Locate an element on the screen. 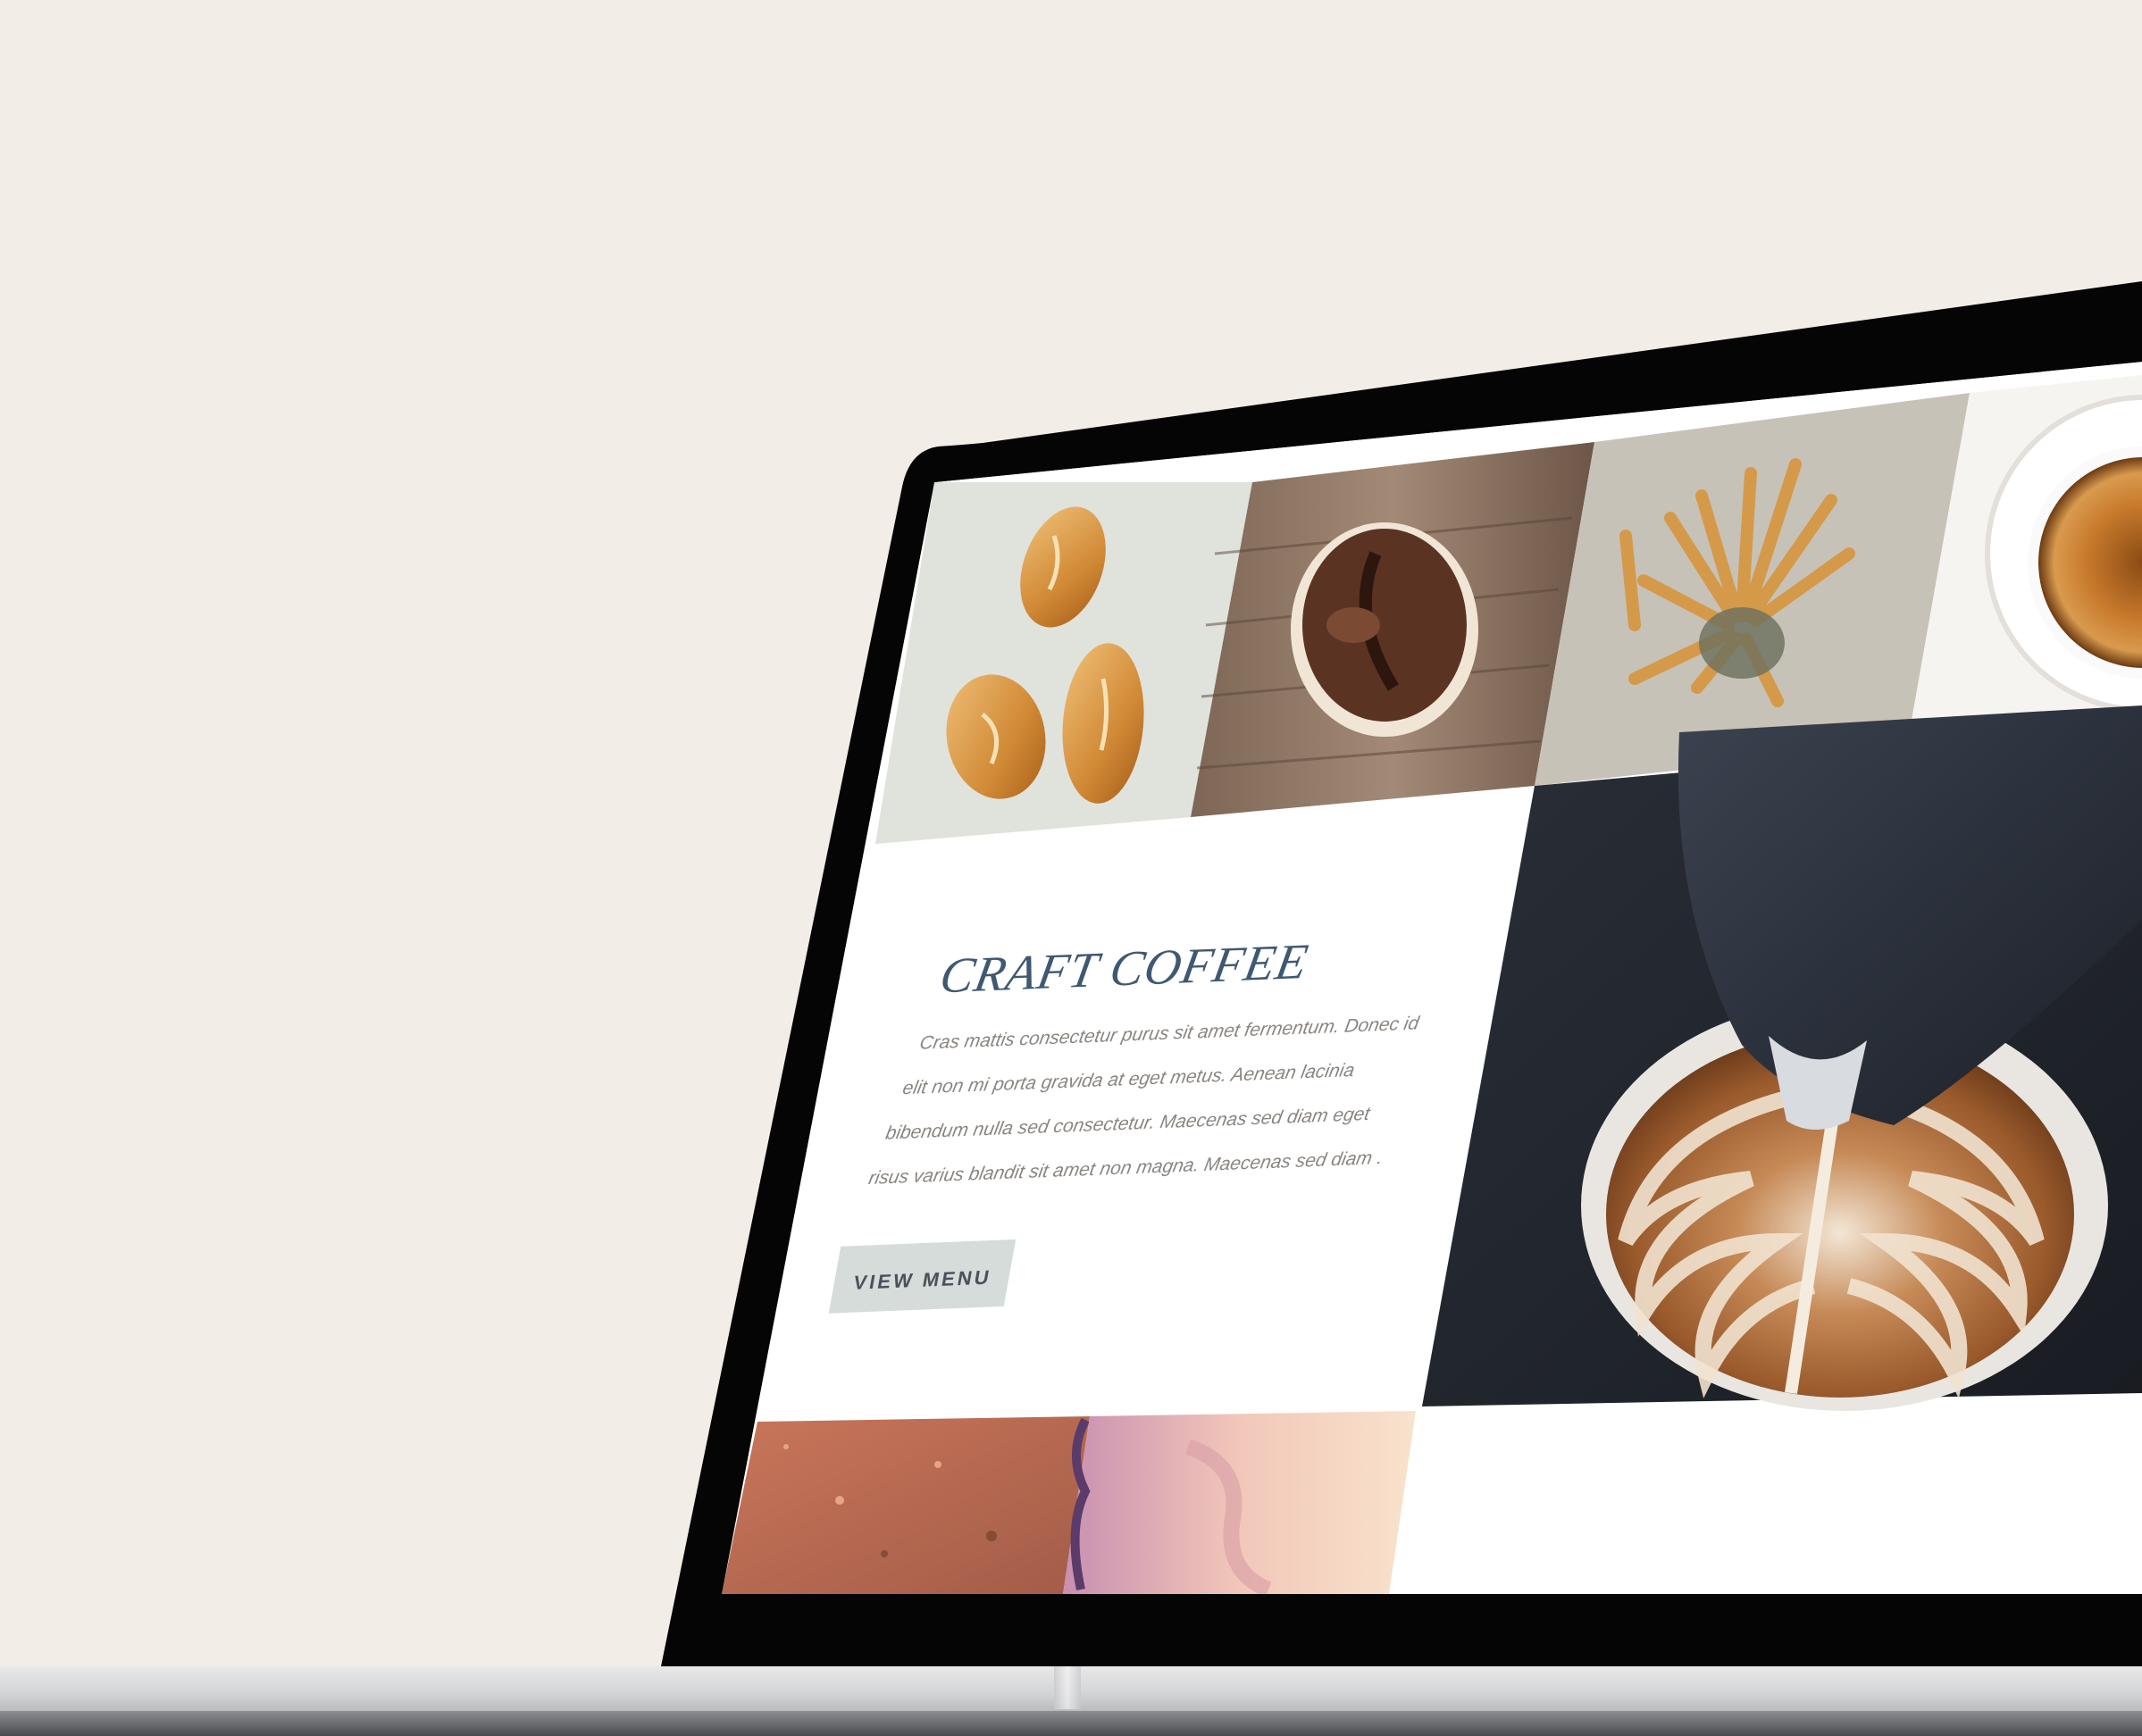 This screenshot has height=1736, width=2142. pastry-photo is located at coordinates (1239, 1502).